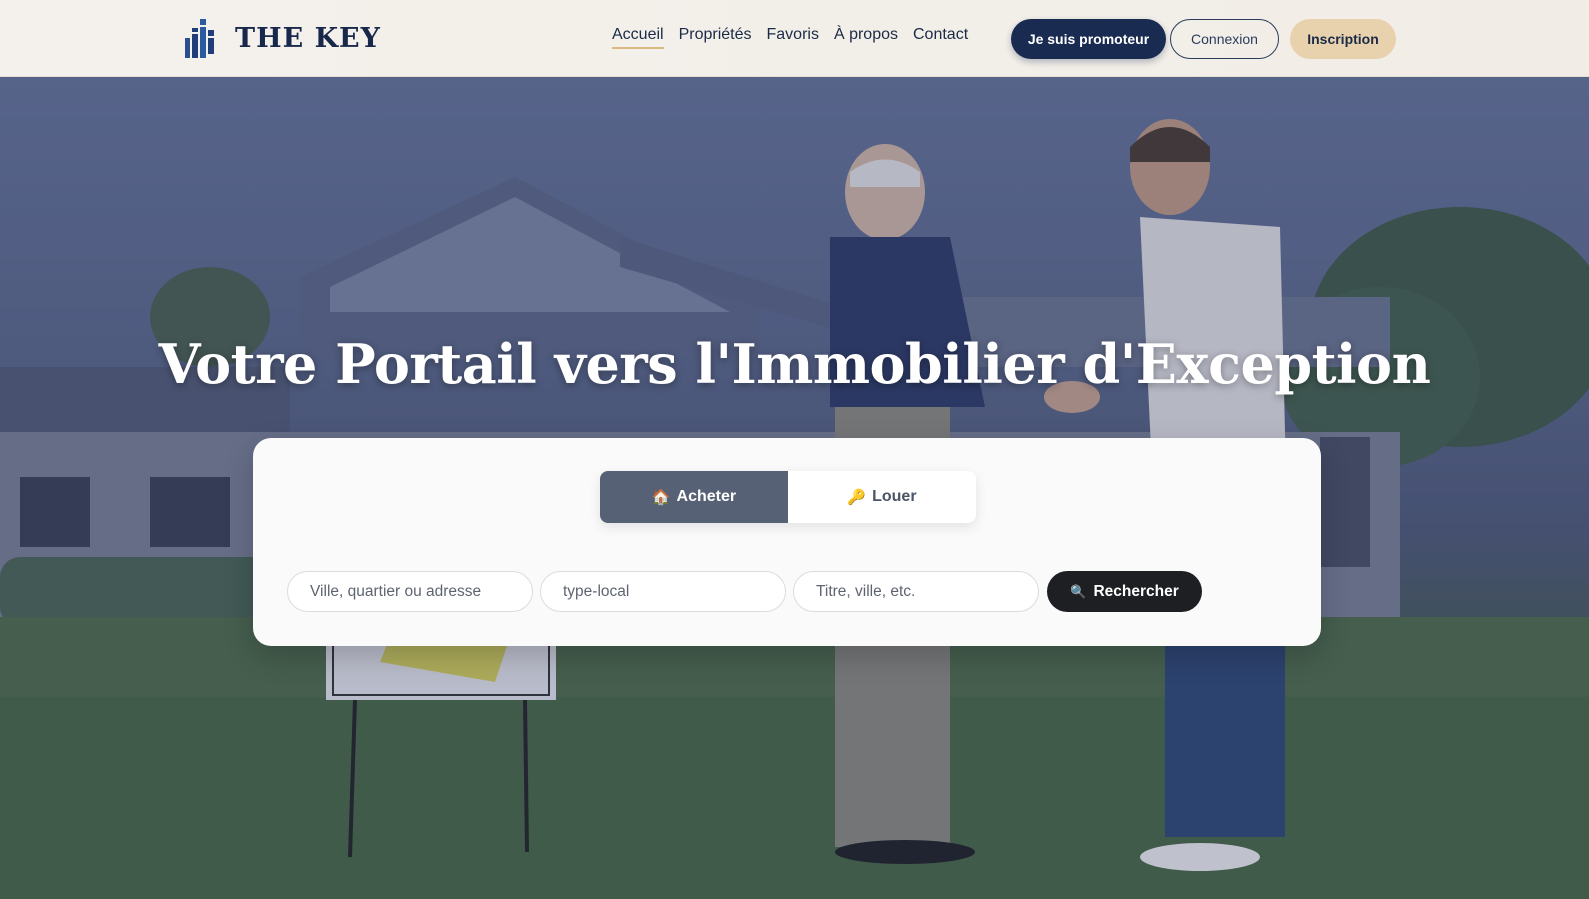 Image resolution: width=1589 pixels, height=899 pixels. Describe the element at coordinates (661, 497) in the screenshot. I see `house-icon: 🏠` at that location.